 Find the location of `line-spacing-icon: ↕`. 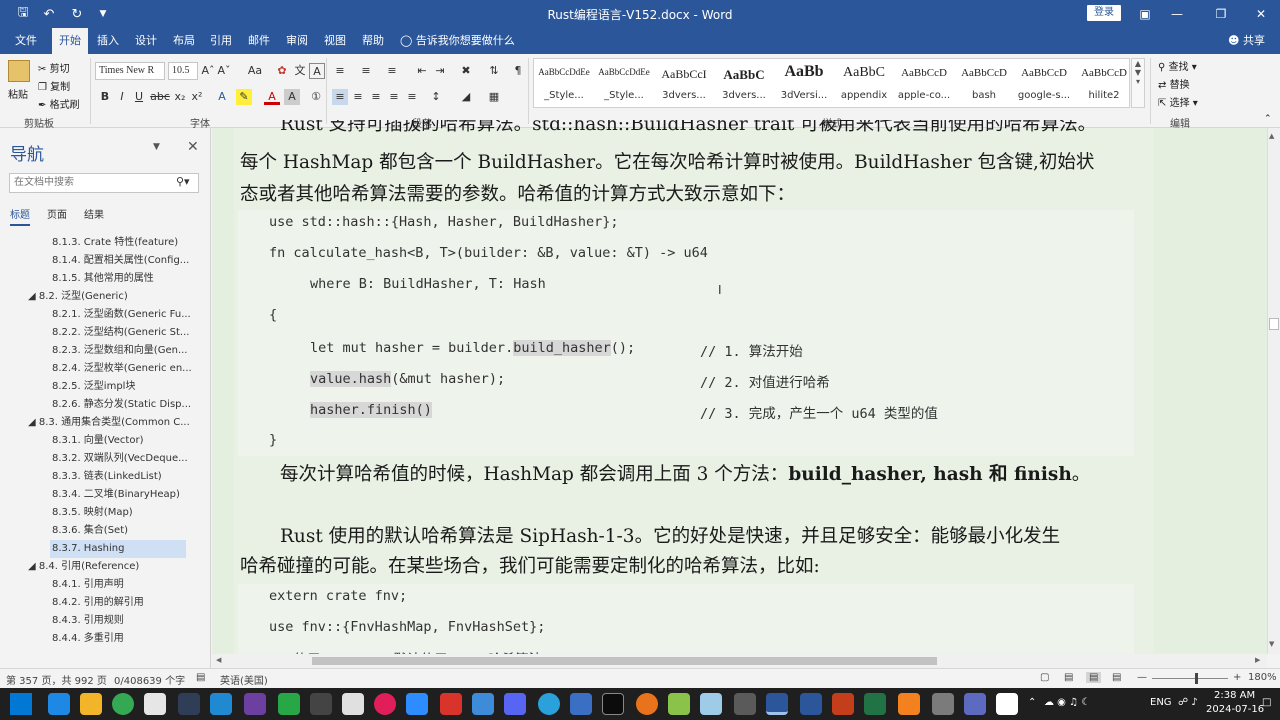

line-spacing-icon: ↕ is located at coordinates (436, 97).